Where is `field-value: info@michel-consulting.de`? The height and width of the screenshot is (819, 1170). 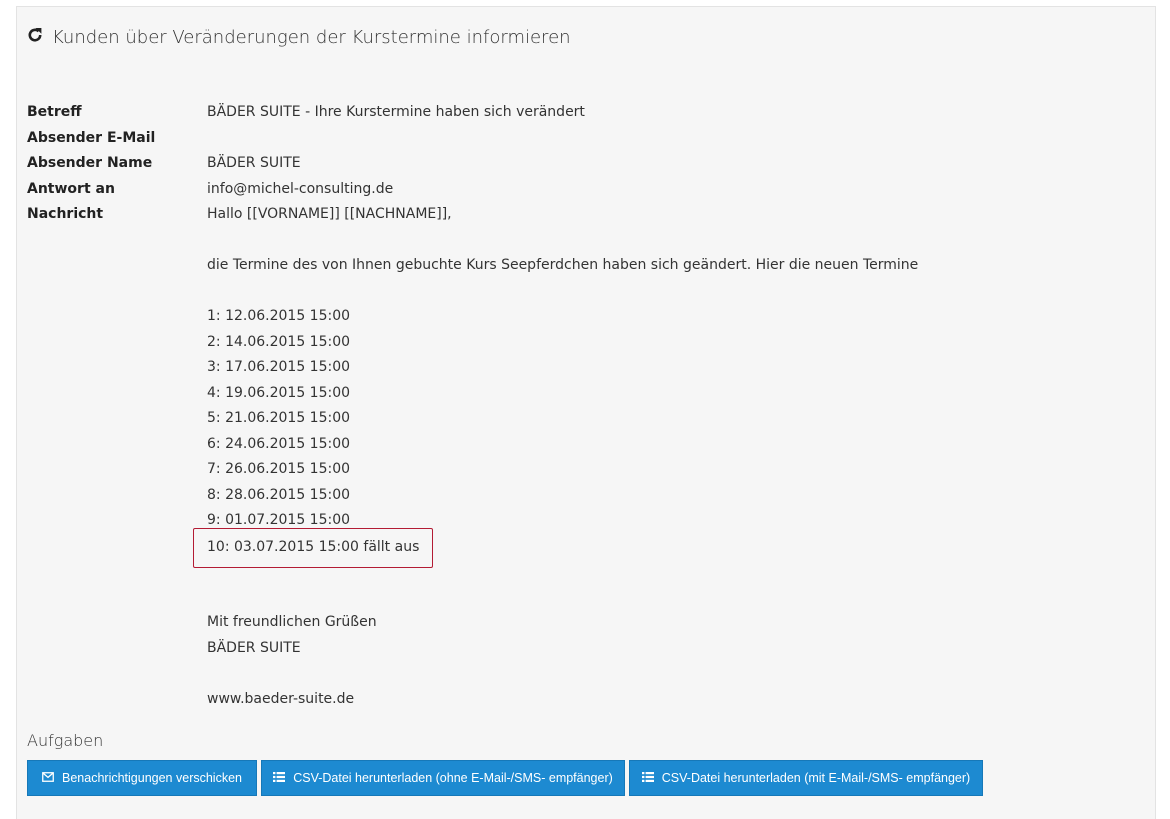 field-value: info@michel-consulting.de is located at coordinates (300, 189).